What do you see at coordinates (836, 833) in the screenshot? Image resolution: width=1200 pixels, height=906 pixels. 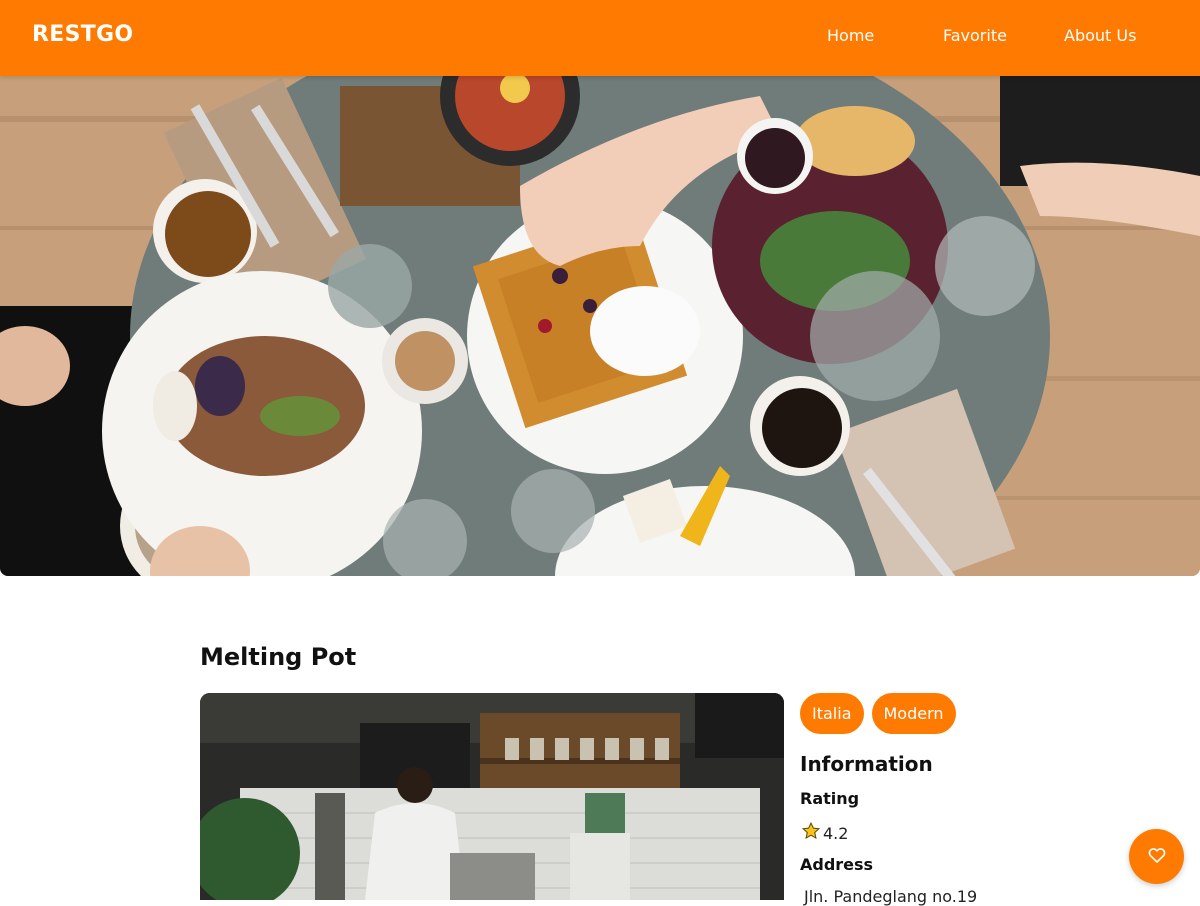 I see `rating-value: 4.2` at bounding box center [836, 833].